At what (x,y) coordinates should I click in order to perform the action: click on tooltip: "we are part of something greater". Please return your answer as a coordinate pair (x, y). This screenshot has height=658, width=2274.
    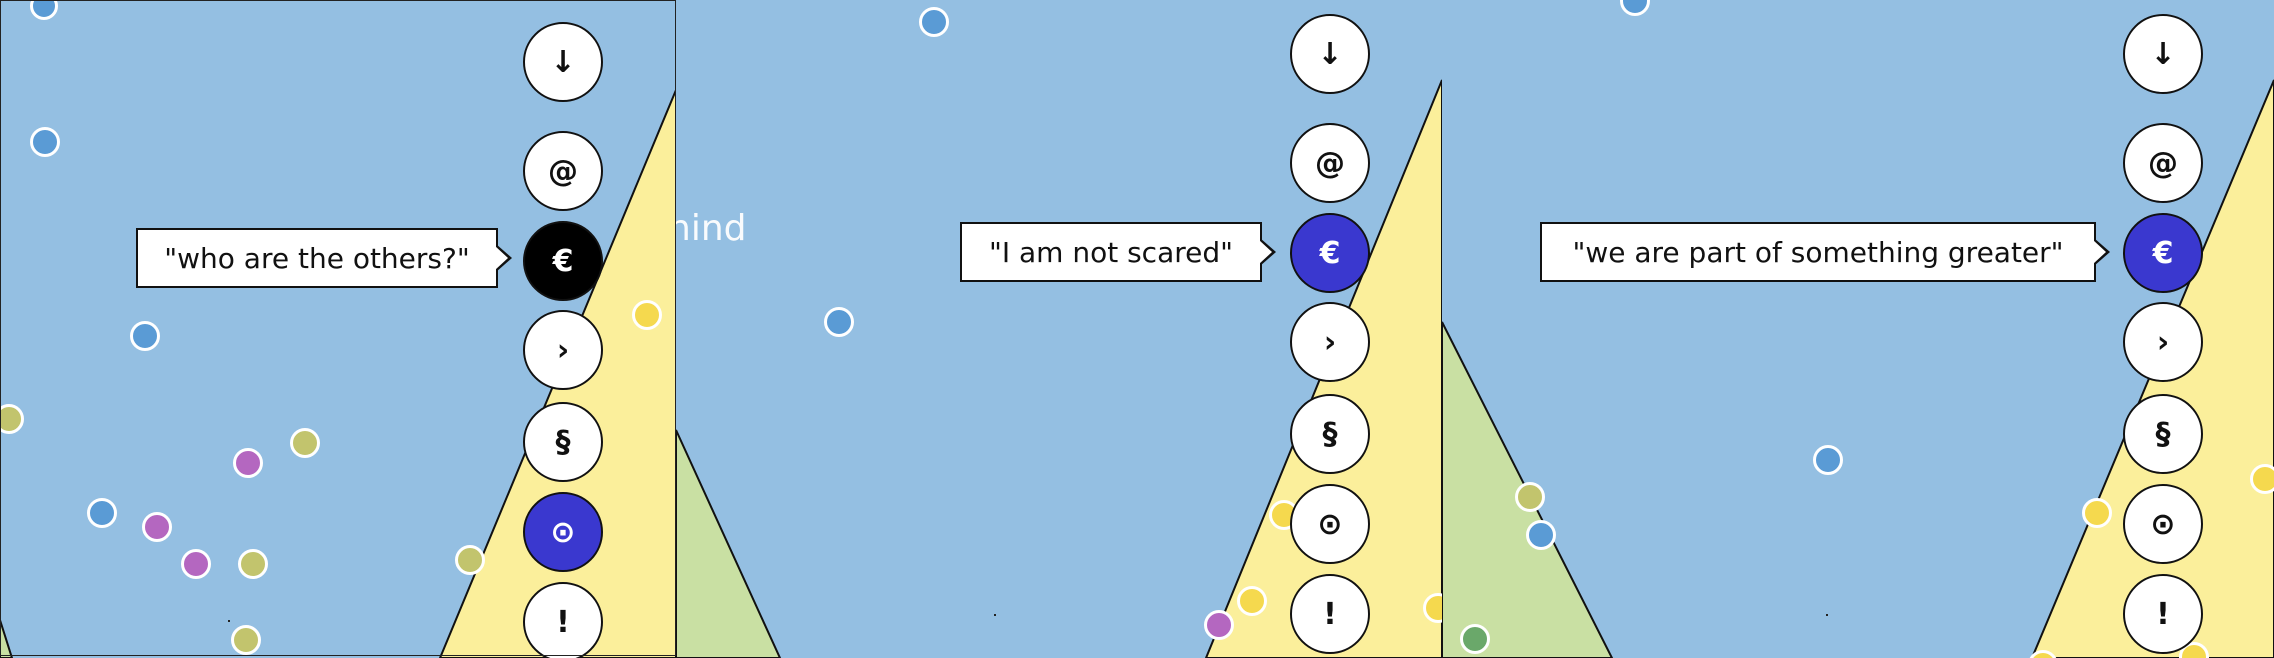
    Looking at the image, I should click on (1818, 252).